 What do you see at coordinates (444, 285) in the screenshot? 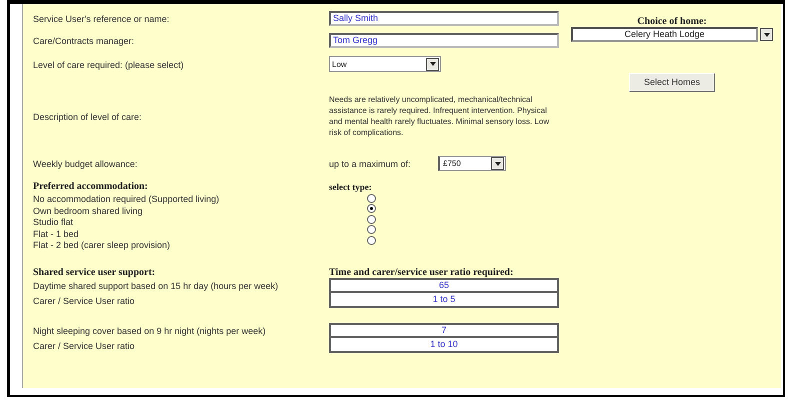
I see `value-field: 65` at bounding box center [444, 285].